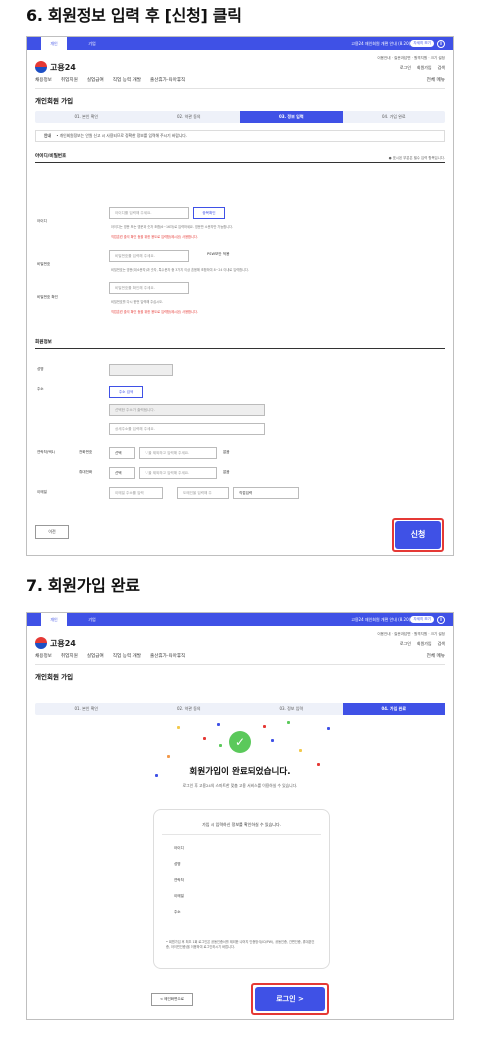 Image resolution: width=480 pixels, height=1042 pixels. Describe the element at coordinates (218, 254) in the screenshot. I see `pw-secure-checkbox: PSW보안 적용` at that location.